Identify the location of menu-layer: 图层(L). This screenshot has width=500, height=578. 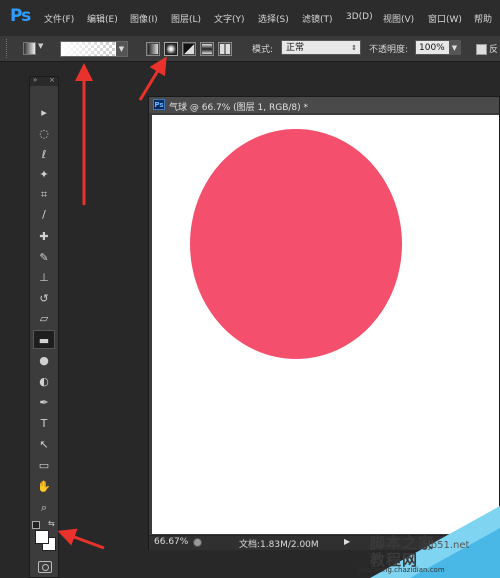
(186, 18).